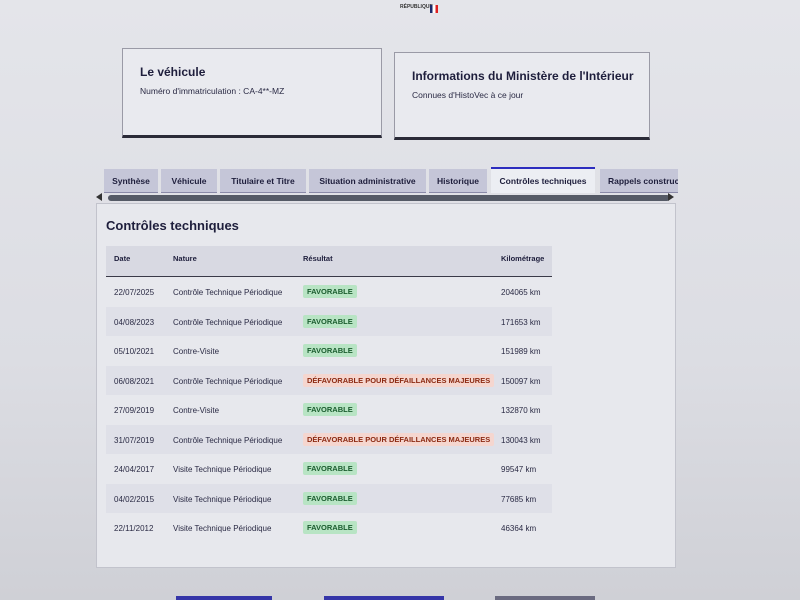  What do you see at coordinates (99, 197) in the screenshot?
I see `scroll-left-icon` at bounding box center [99, 197].